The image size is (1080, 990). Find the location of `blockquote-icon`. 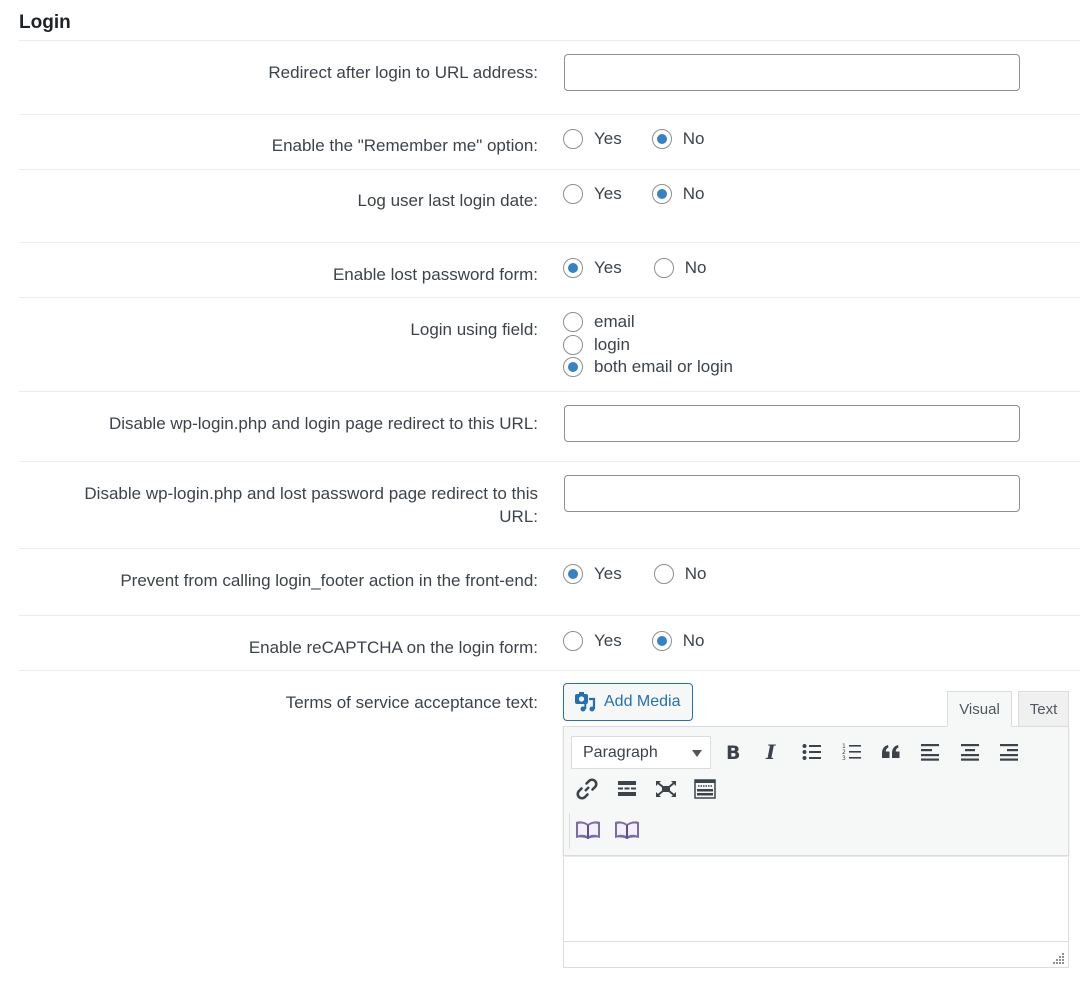

blockquote-icon is located at coordinates (891, 751).